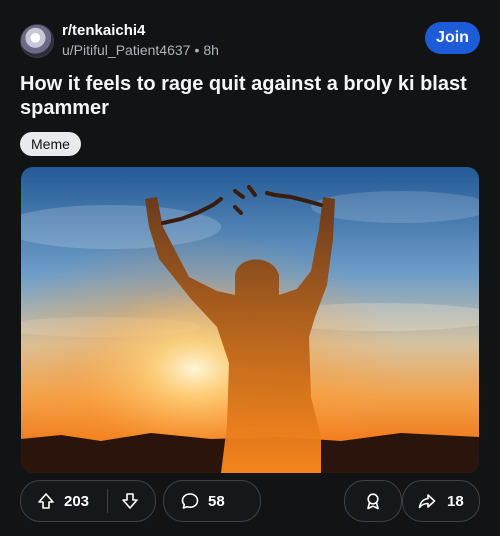 This screenshot has height=536, width=500. Describe the element at coordinates (190, 501) in the screenshot. I see `comment-icon` at that location.